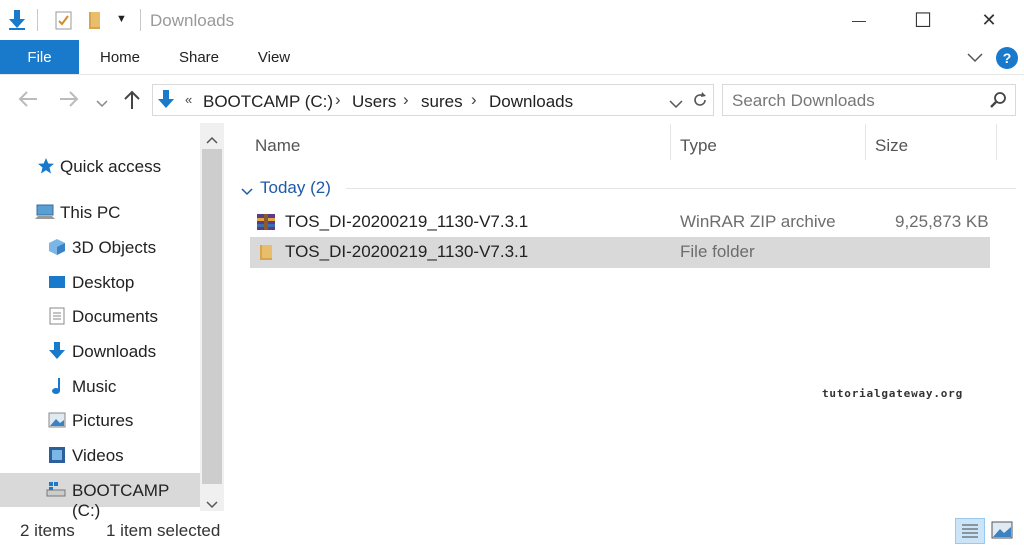 The width and height of the screenshot is (1024, 548). Describe the element at coordinates (56, 490) in the screenshot. I see `drive-icon` at that location.